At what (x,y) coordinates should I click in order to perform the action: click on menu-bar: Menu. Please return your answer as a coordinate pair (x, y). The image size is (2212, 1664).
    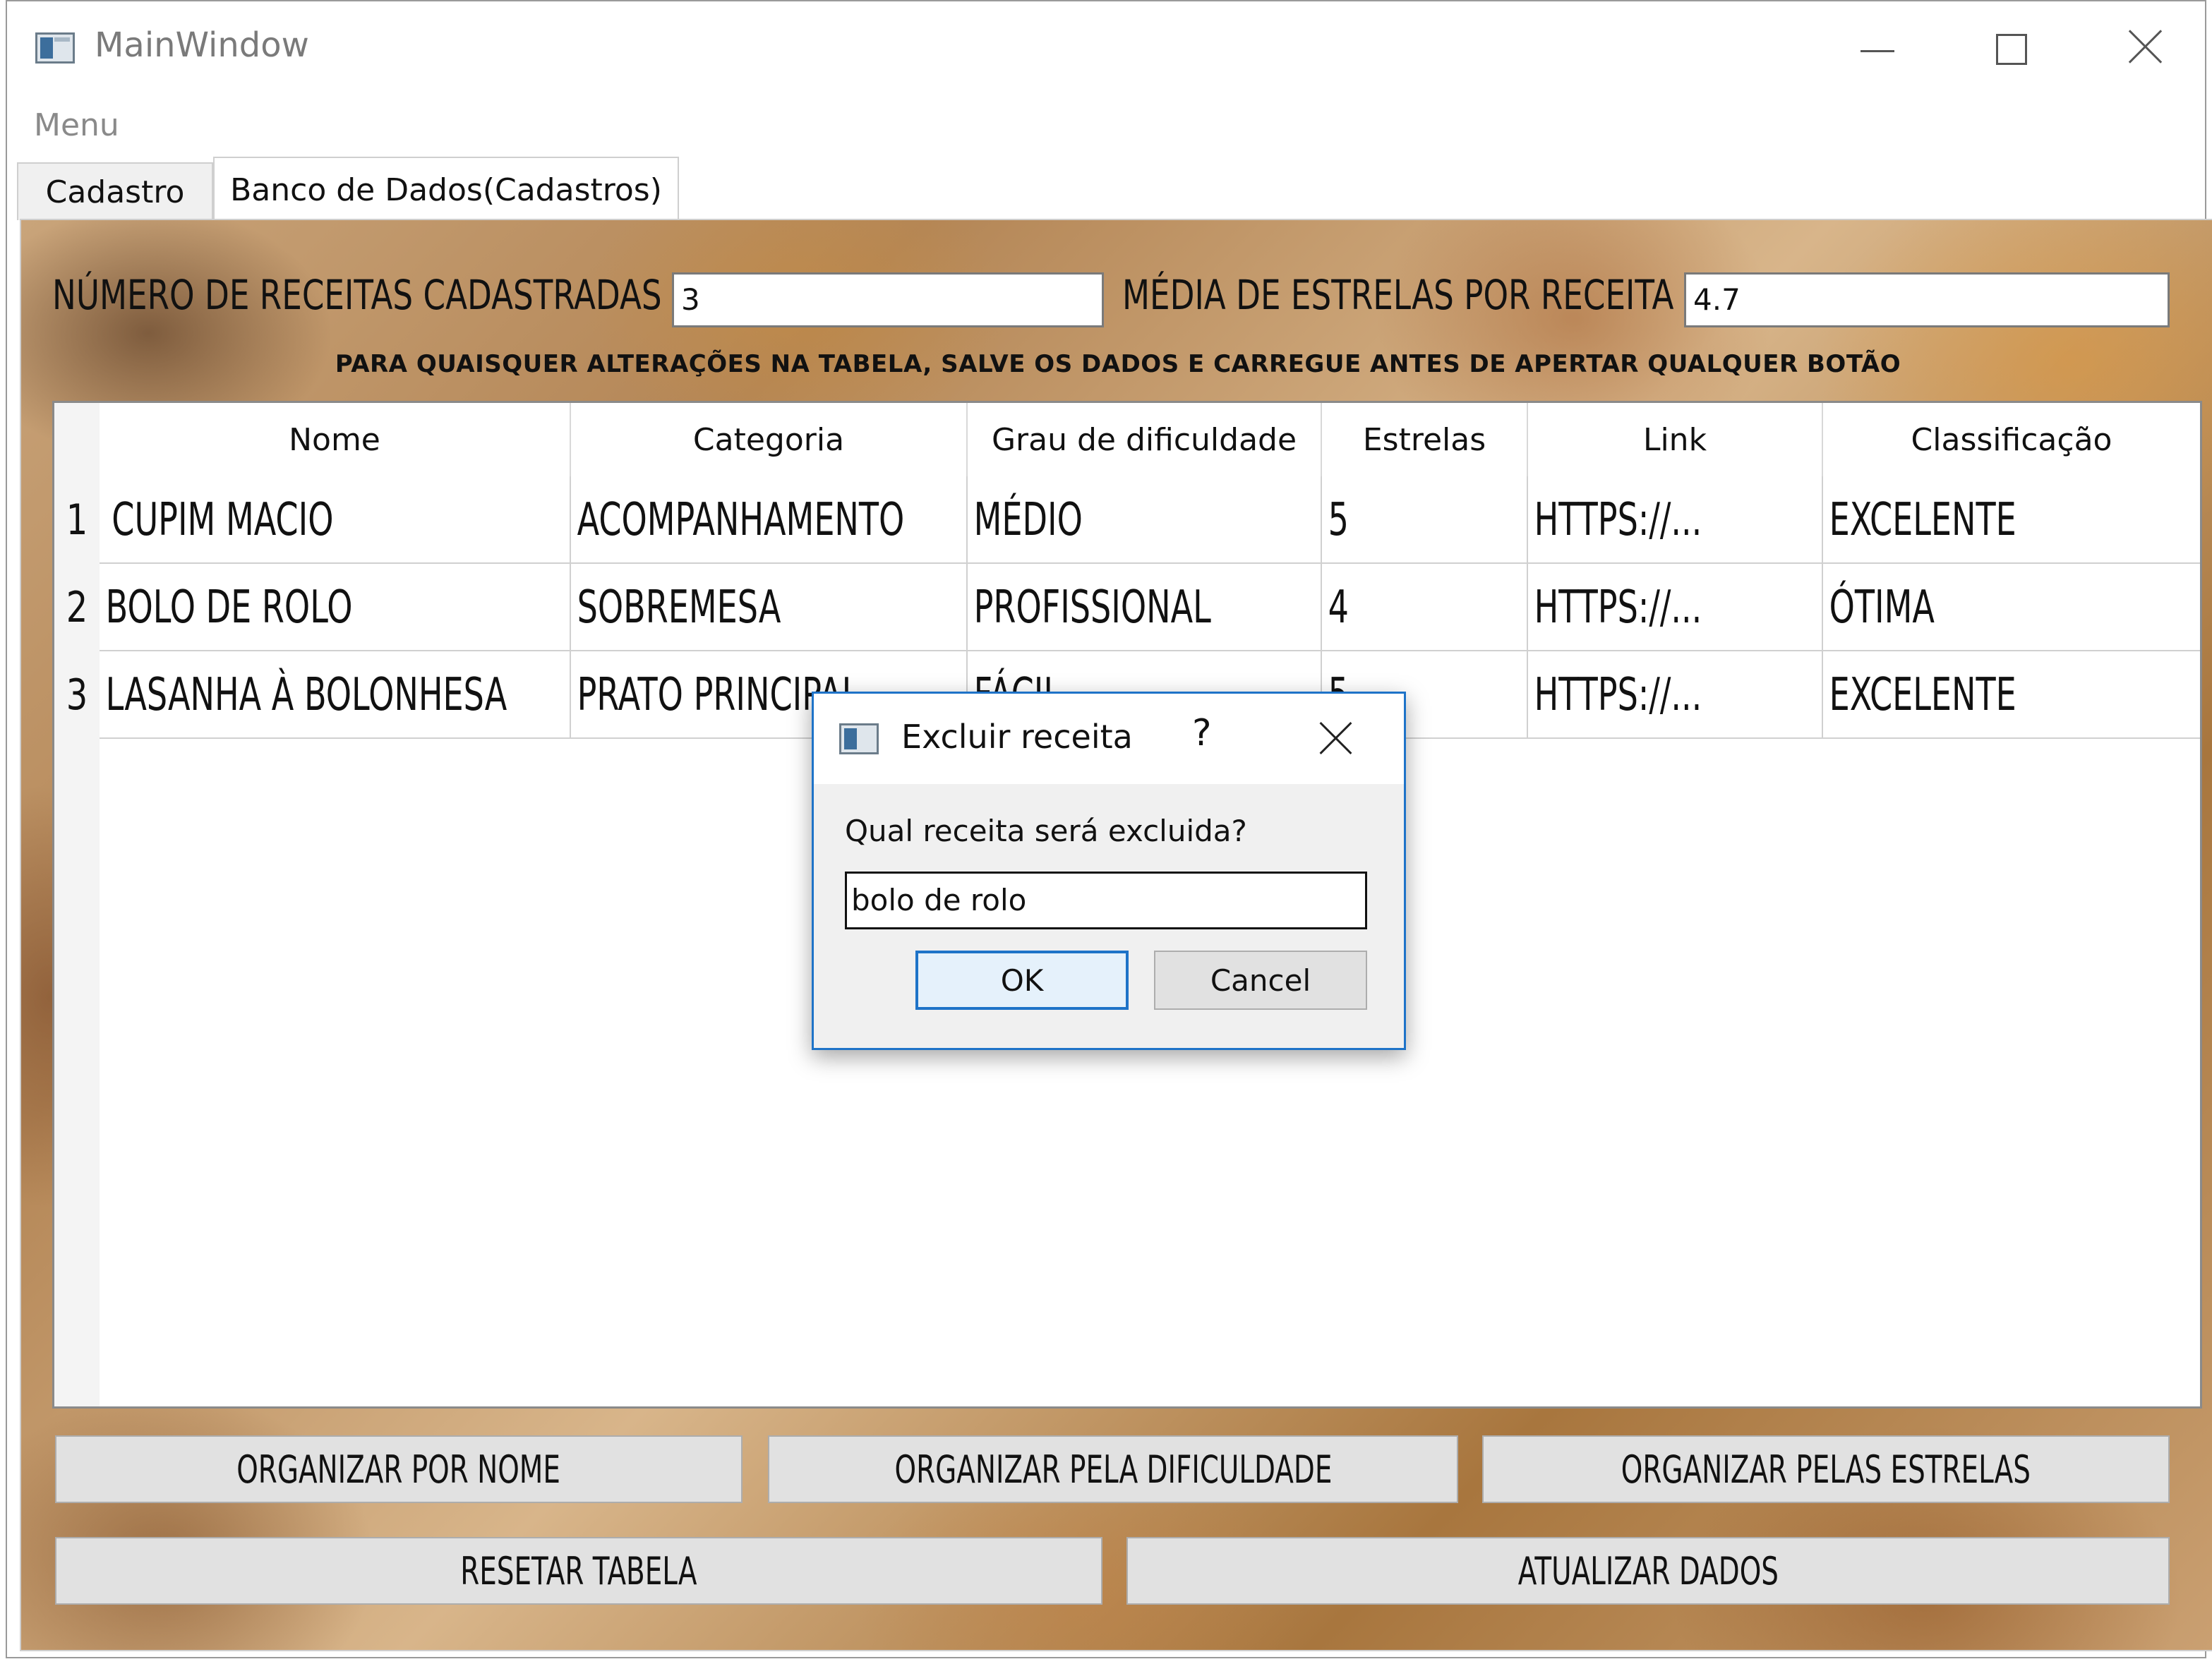
    Looking at the image, I should click on (1106, 125).